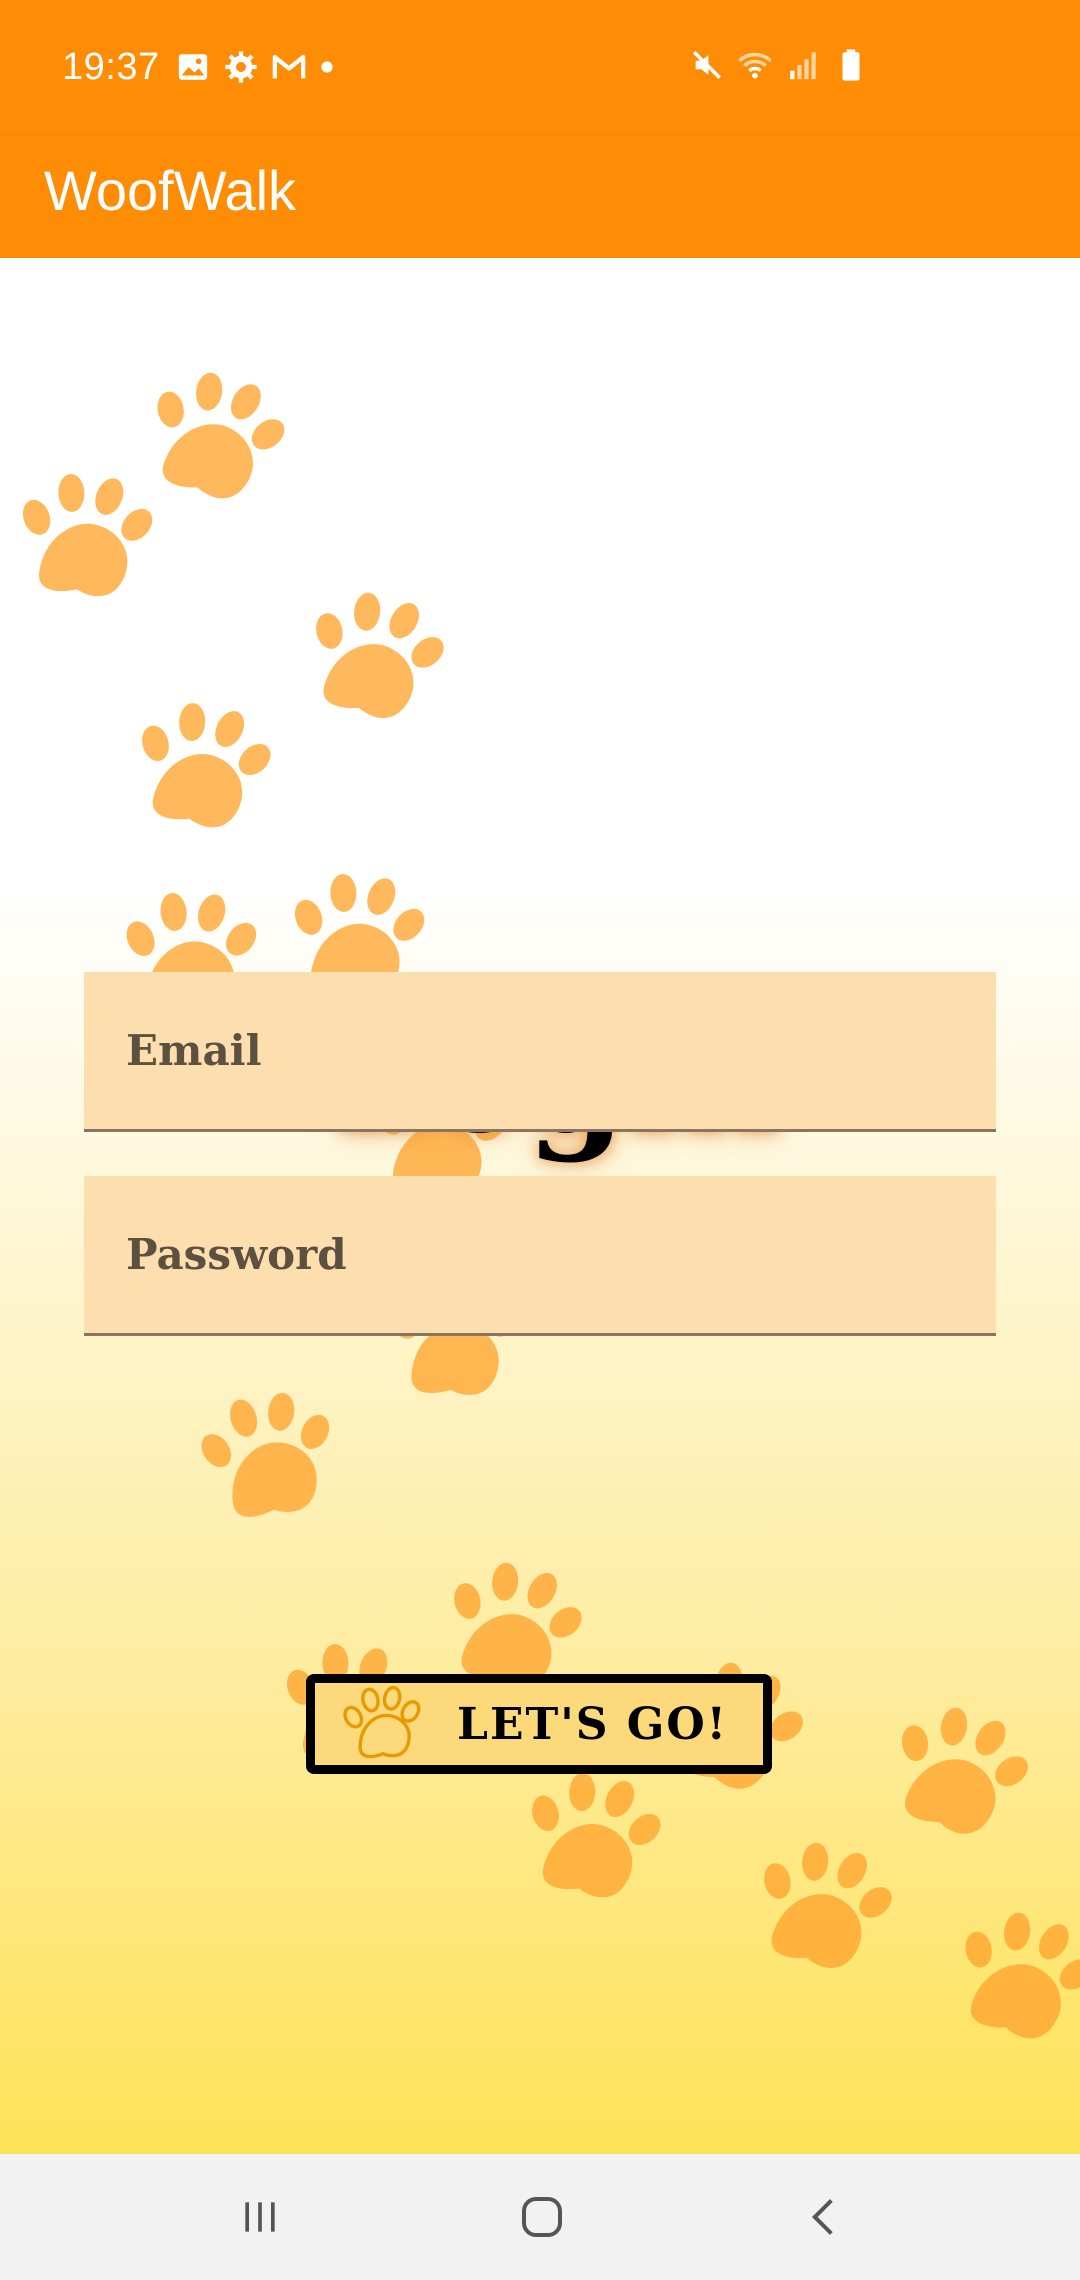  What do you see at coordinates (111, 67) in the screenshot?
I see `status-time: 19:37` at bounding box center [111, 67].